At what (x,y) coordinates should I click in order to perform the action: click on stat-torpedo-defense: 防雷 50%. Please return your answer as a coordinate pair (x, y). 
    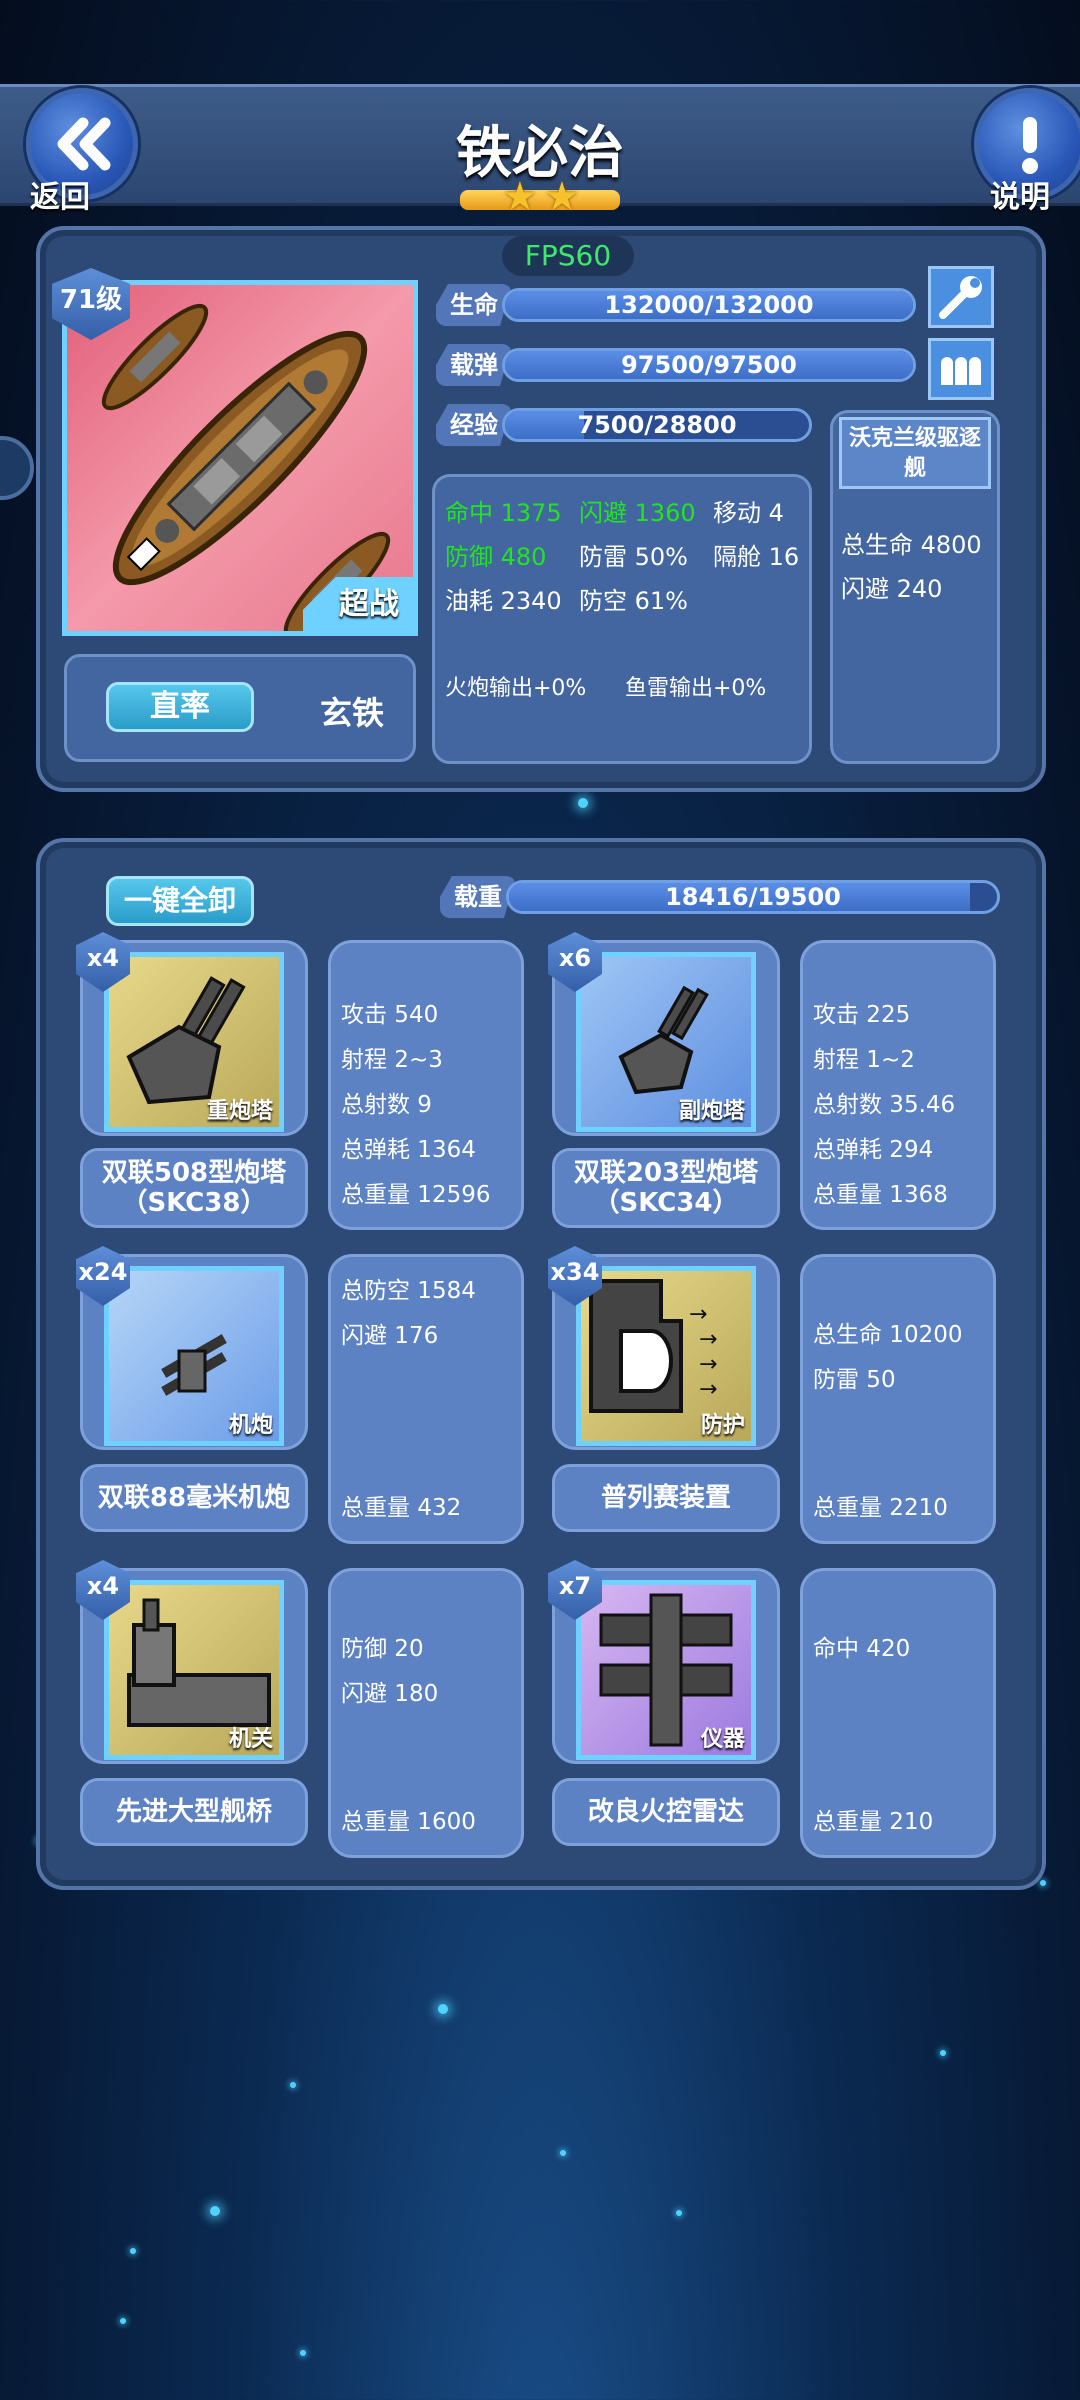
    Looking at the image, I should click on (633, 557).